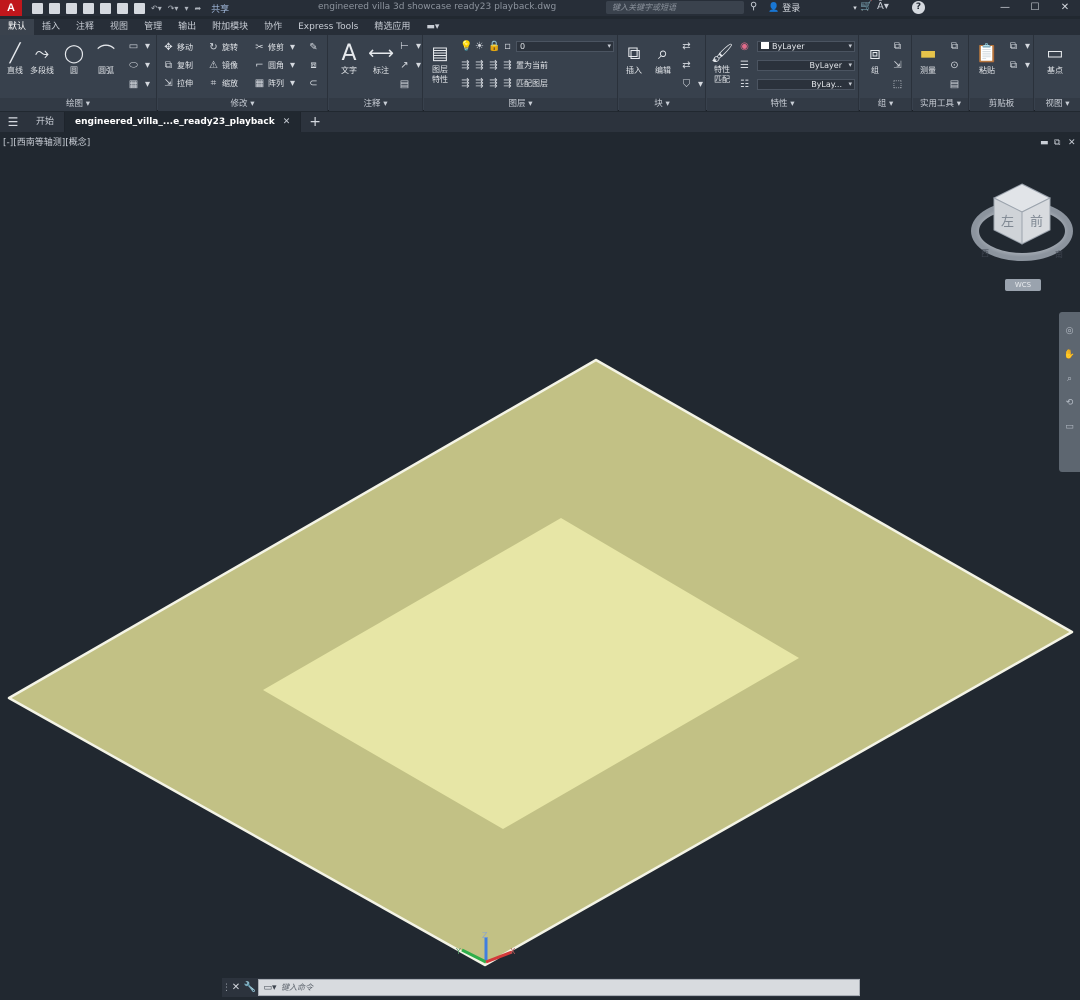 The width and height of the screenshot is (1080, 1000). Describe the element at coordinates (411, 46) in the screenshot. I see `linear-dim-tool: ⊢ ▾` at that location.